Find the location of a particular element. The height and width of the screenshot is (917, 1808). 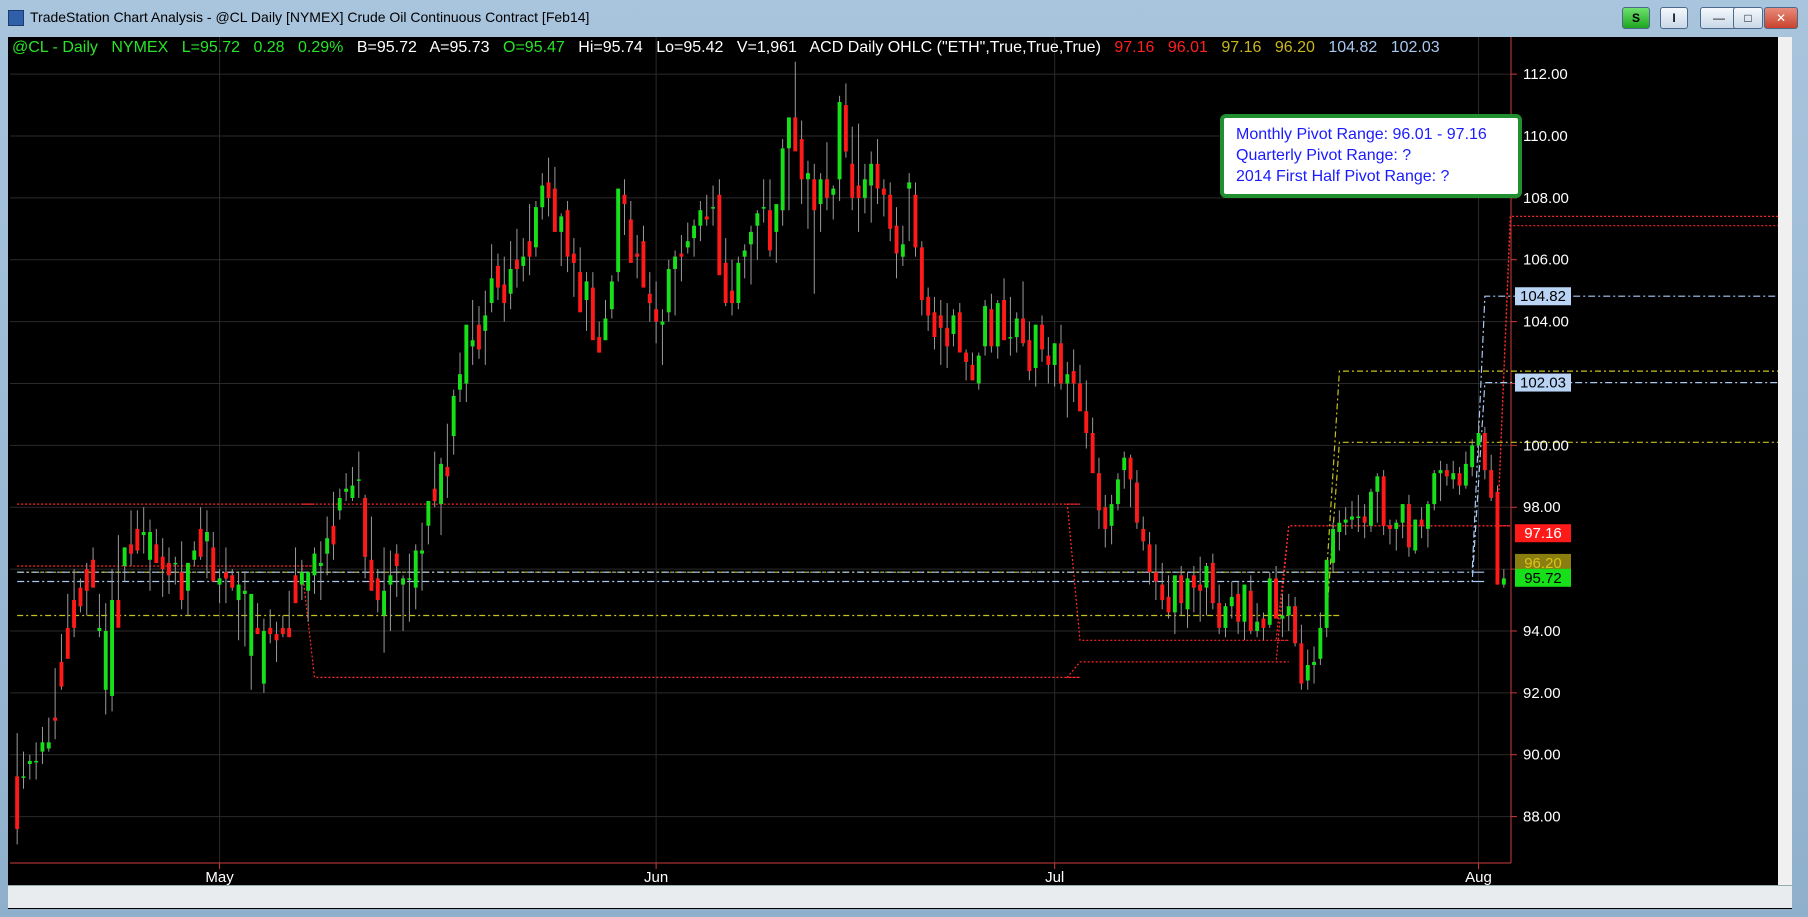

horizontal-scrollbar is located at coordinates (900, 896).